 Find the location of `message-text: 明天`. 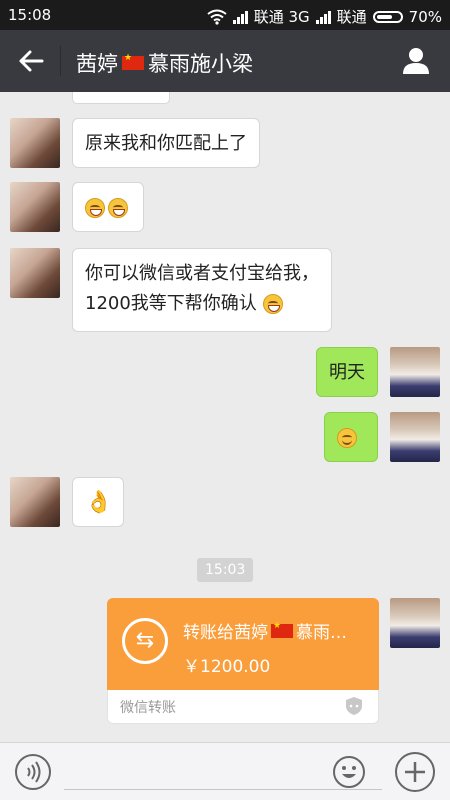

message-text: 明天 is located at coordinates (347, 372).